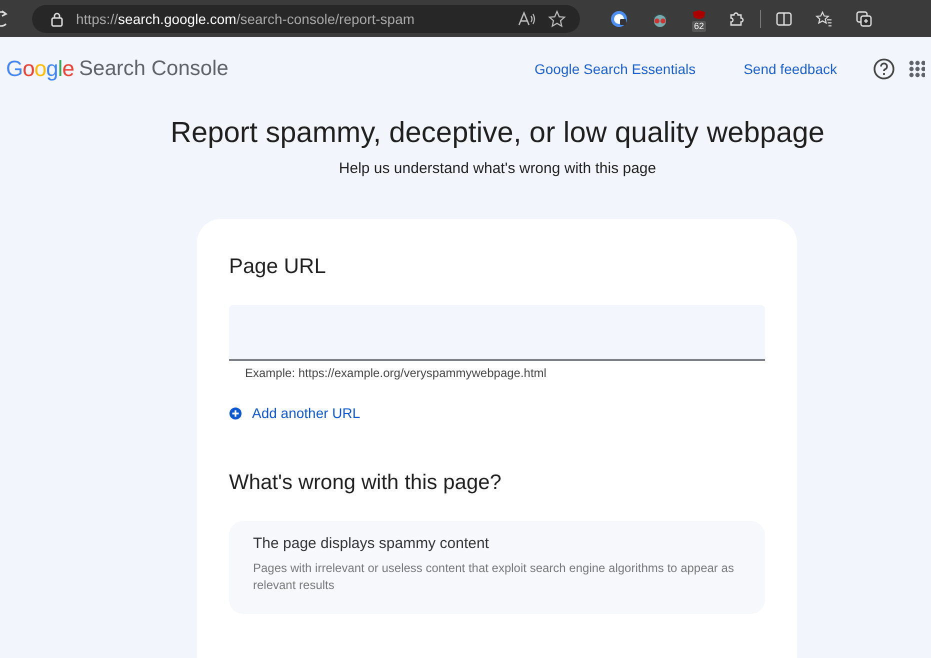 This screenshot has width=931, height=658. I want to click on lock-icon, so click(57, 18).